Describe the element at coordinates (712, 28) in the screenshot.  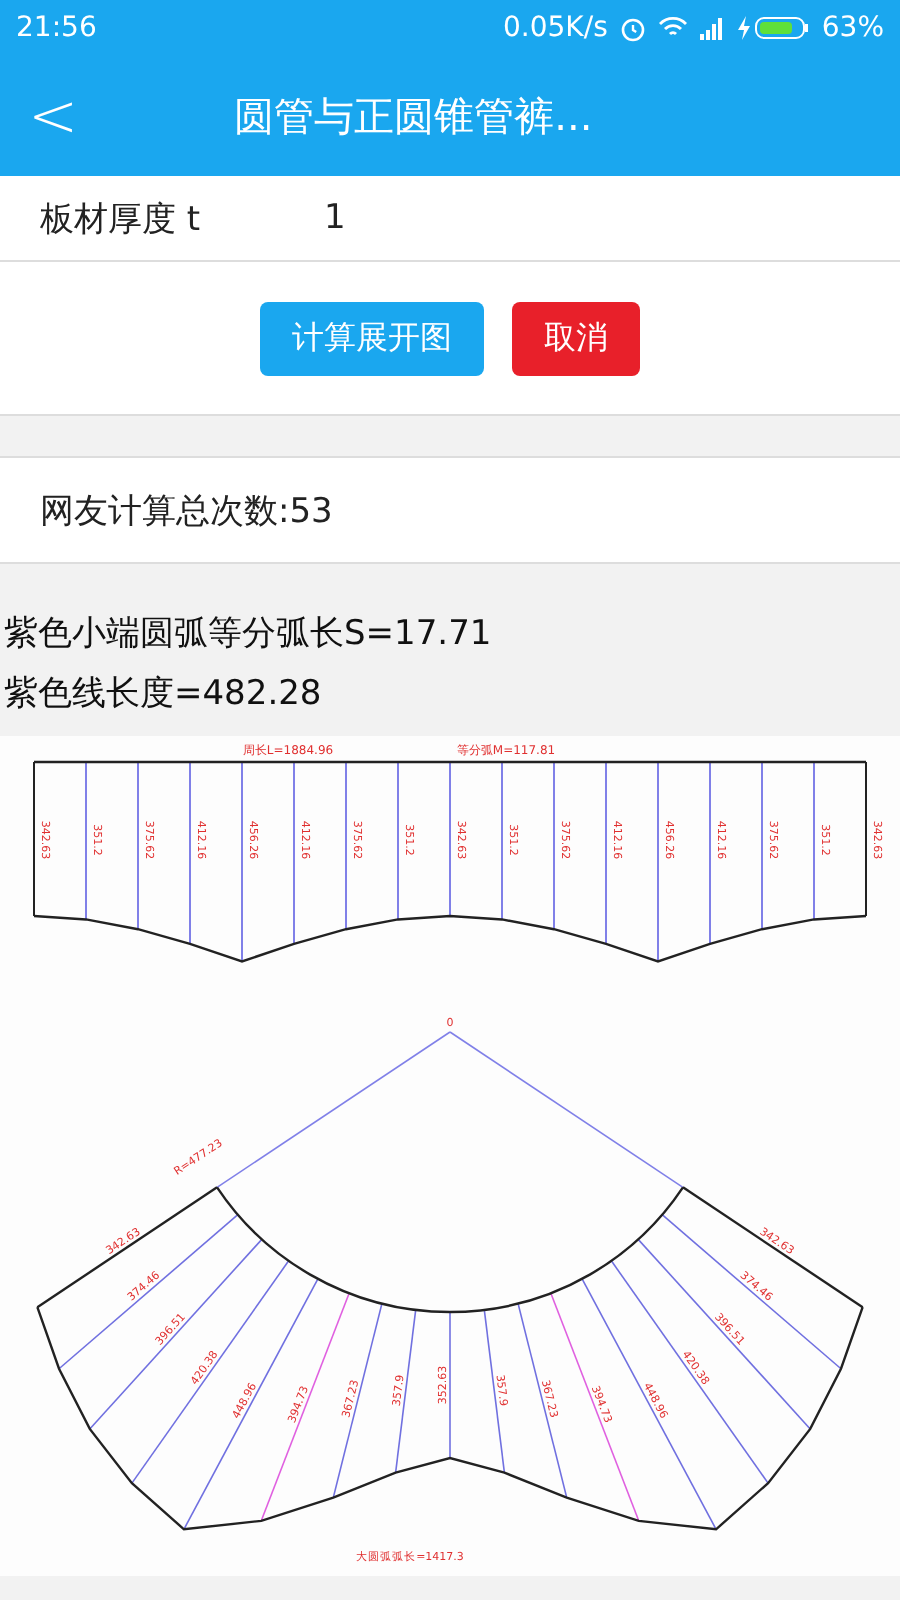
I see `signal-icon` at that location.